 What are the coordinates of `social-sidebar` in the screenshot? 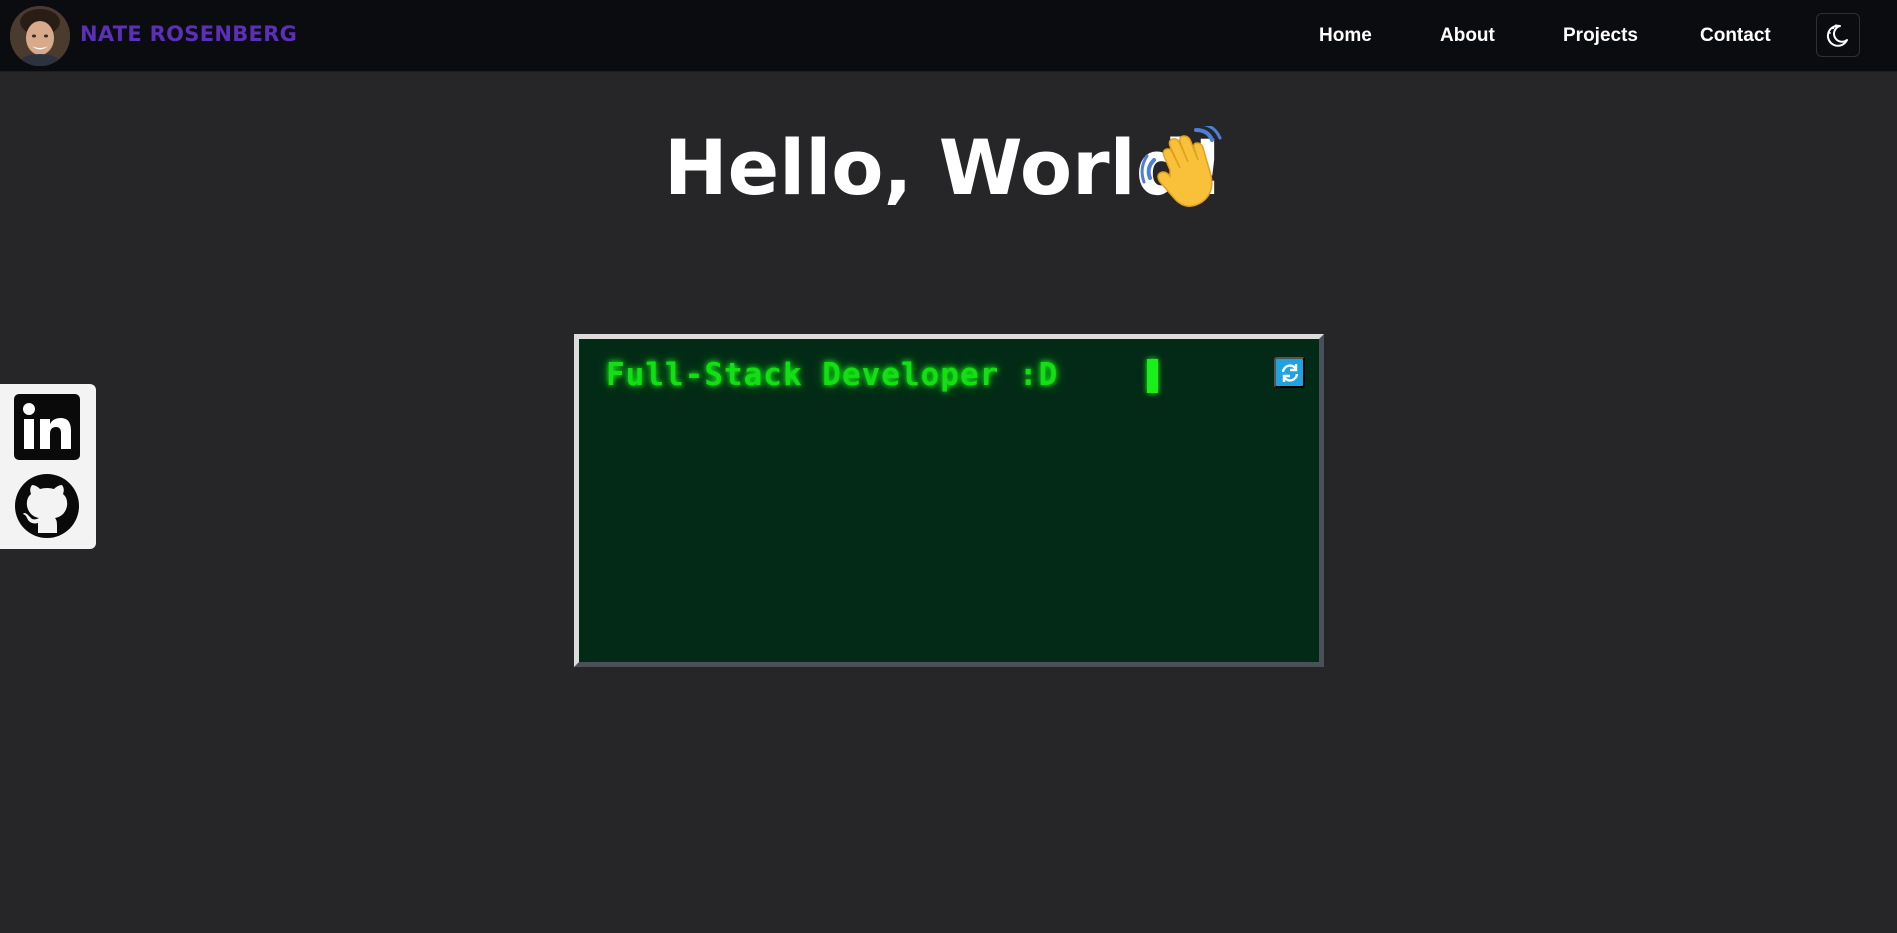 It's located at (48, 466).